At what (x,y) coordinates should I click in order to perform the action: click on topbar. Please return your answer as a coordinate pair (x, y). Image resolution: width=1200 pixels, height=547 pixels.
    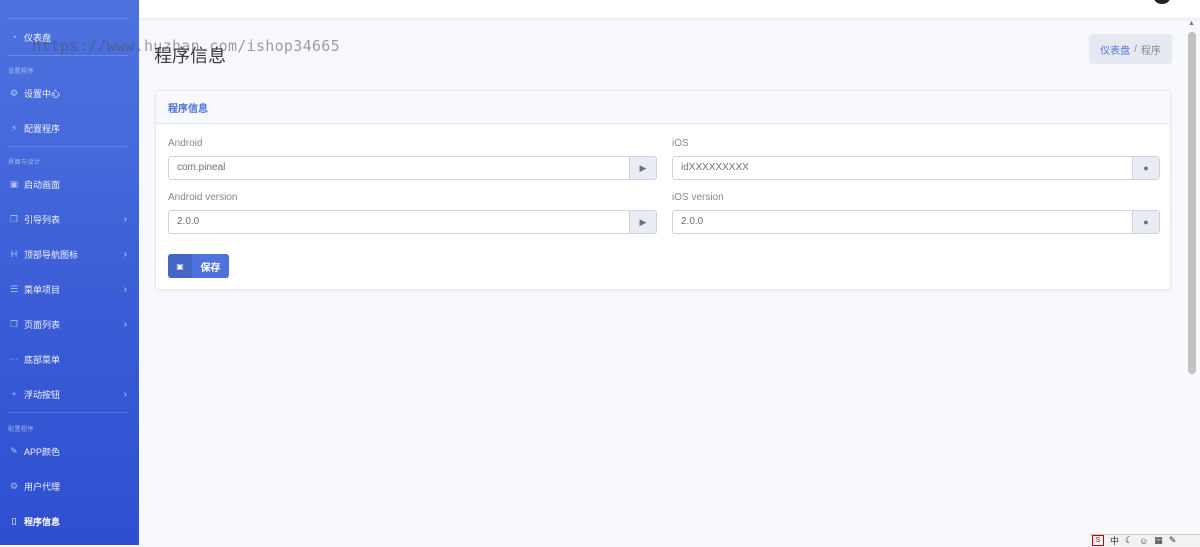
    Looking at the image, I should click on (669, 9).